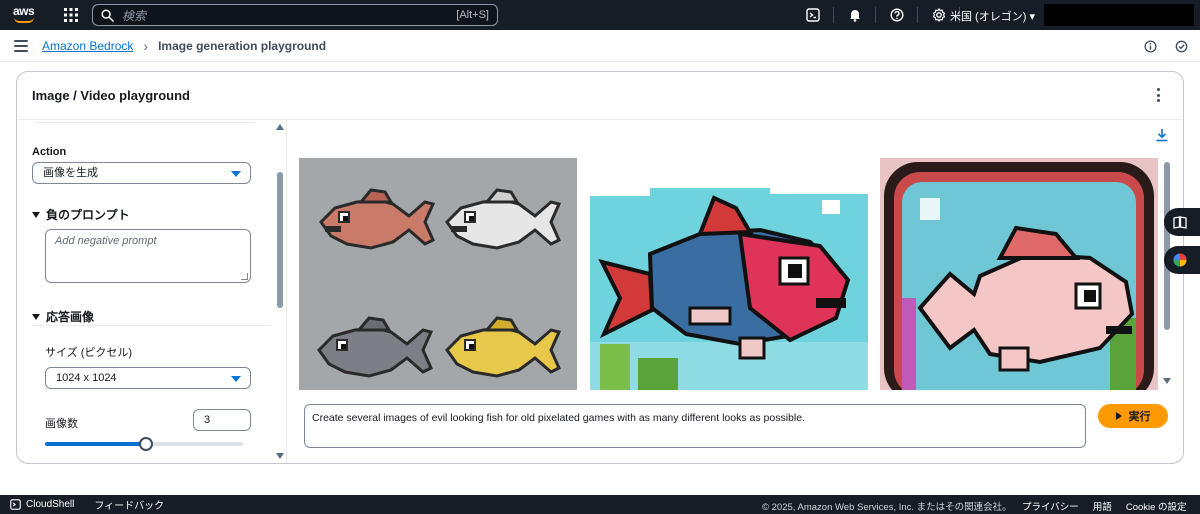  I want to click on response-image-heading: 応答画像, so click(70, 317).